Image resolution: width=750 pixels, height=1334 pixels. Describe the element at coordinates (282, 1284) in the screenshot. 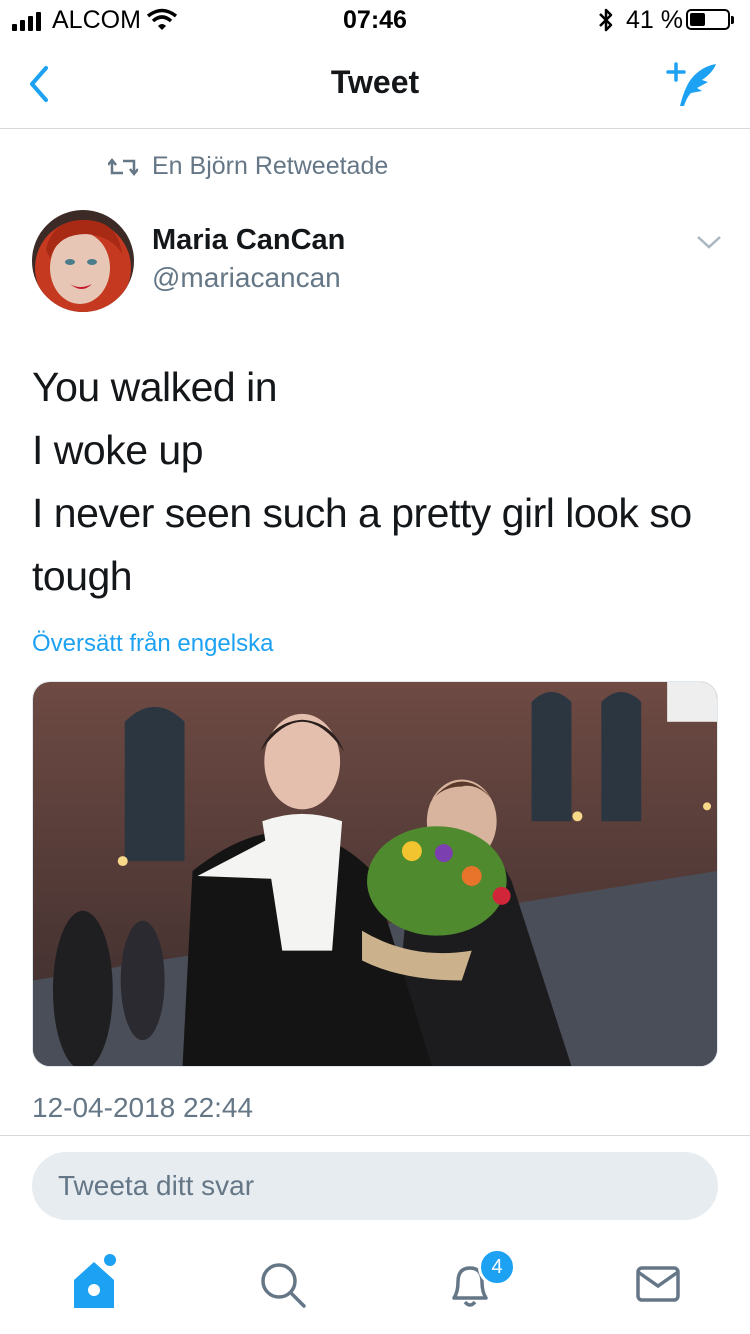

I see `search-icon` at that location.